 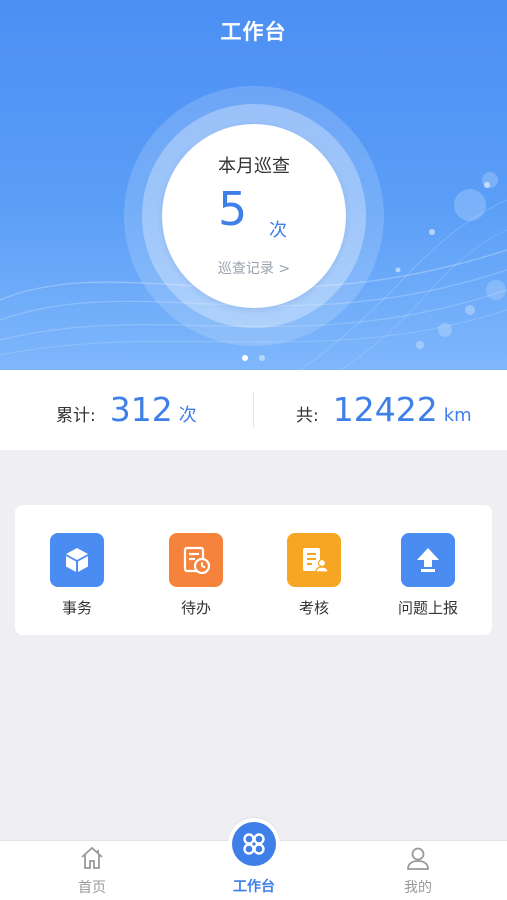 I want to click on total-distance-value: 12422, so click(x=385, y=409).